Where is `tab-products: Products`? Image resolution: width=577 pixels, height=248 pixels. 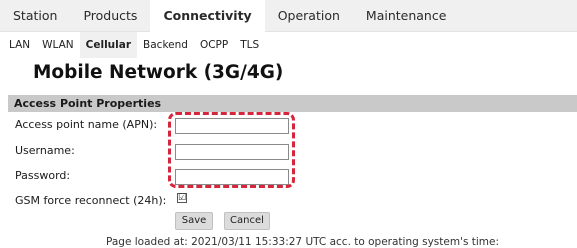
tab-products: Products is located at coordinates (110, 15).